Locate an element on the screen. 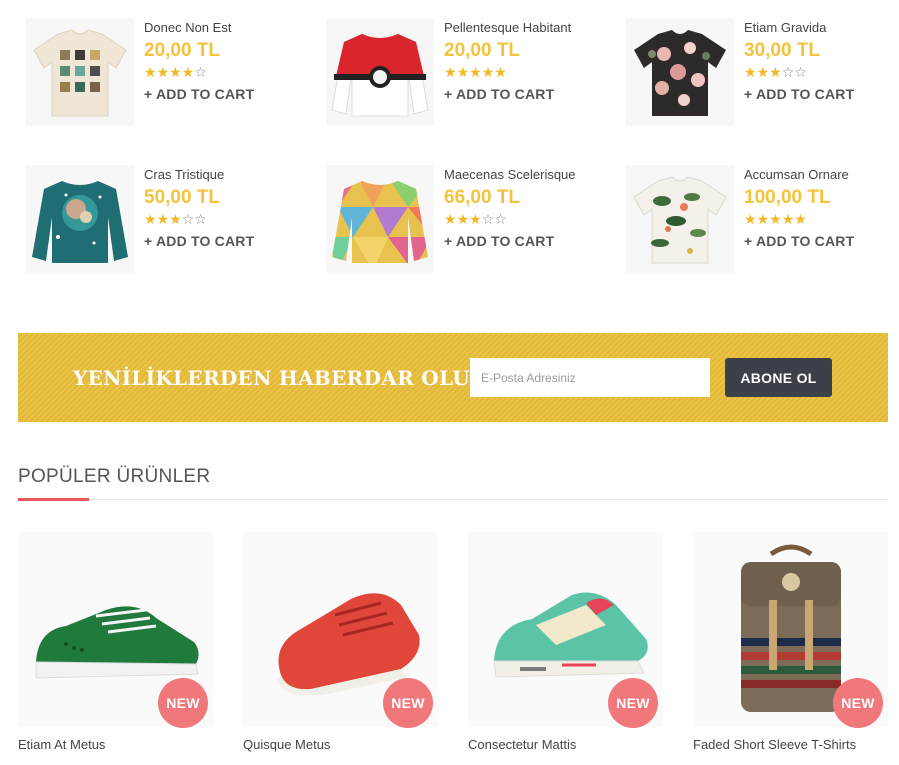 The width and height of the screenshot is (899, 765). product-name: Etiam Gravida is located at coordinates (819, 28).